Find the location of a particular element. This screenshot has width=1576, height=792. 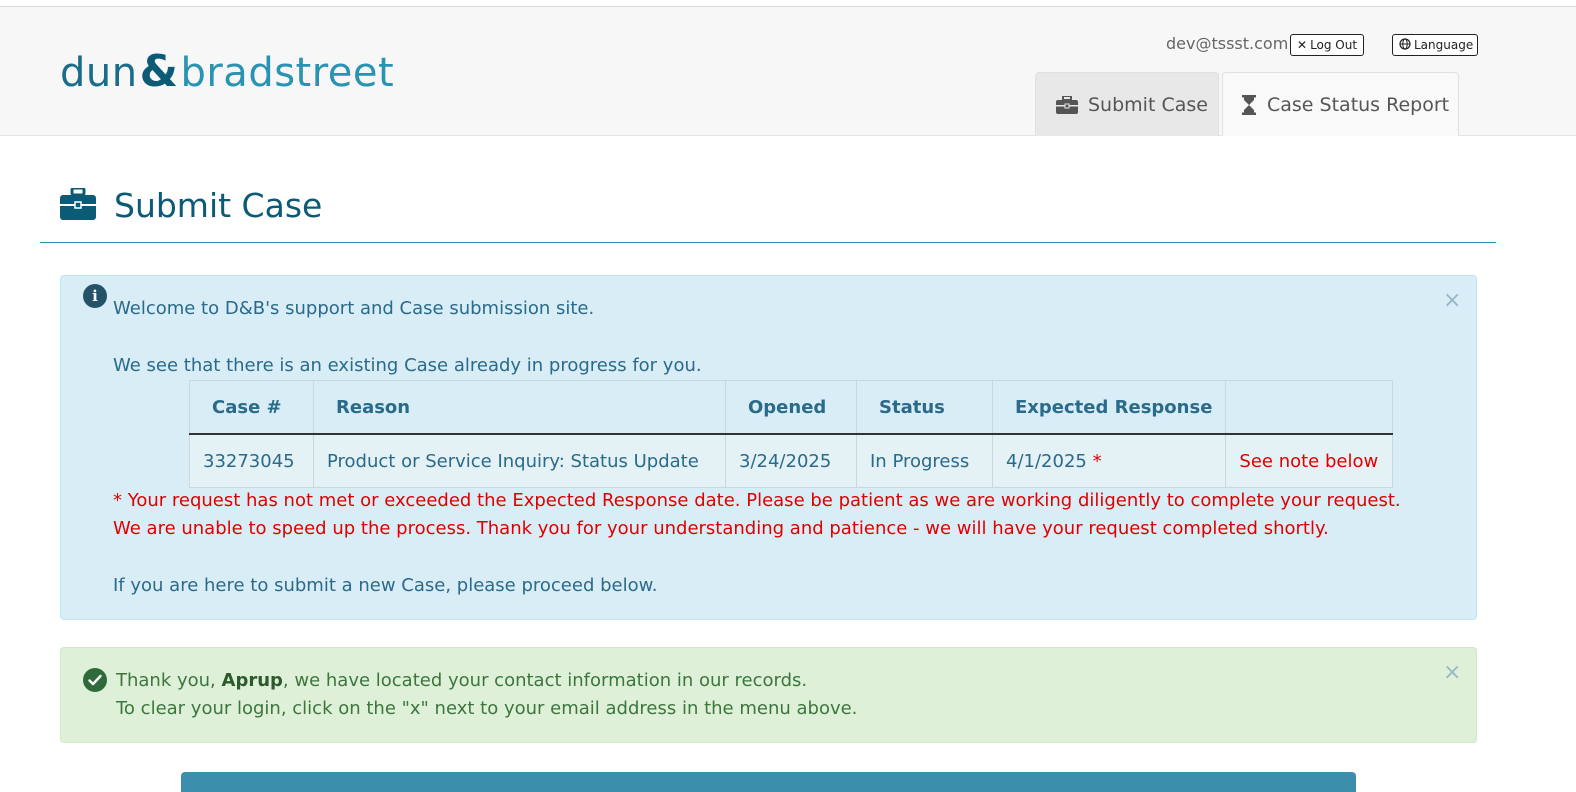

language-label: Language is located at coordinates (1444, 45).